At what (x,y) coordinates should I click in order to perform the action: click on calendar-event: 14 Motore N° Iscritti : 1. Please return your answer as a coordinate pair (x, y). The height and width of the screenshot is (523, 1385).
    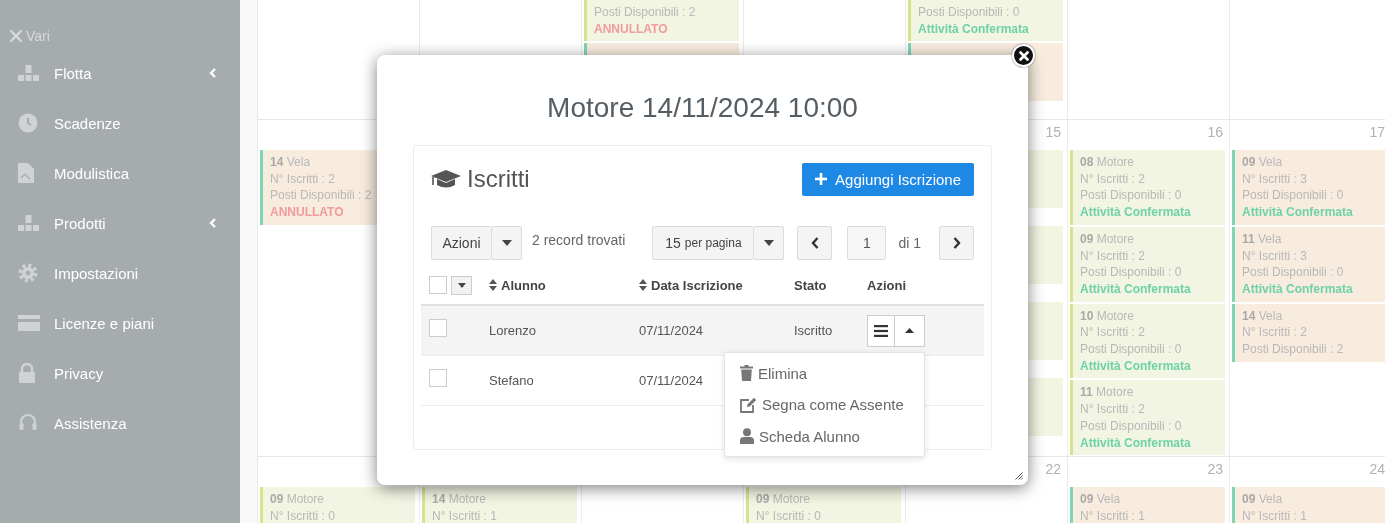
    Looking at the image, I should click on (499, 505).